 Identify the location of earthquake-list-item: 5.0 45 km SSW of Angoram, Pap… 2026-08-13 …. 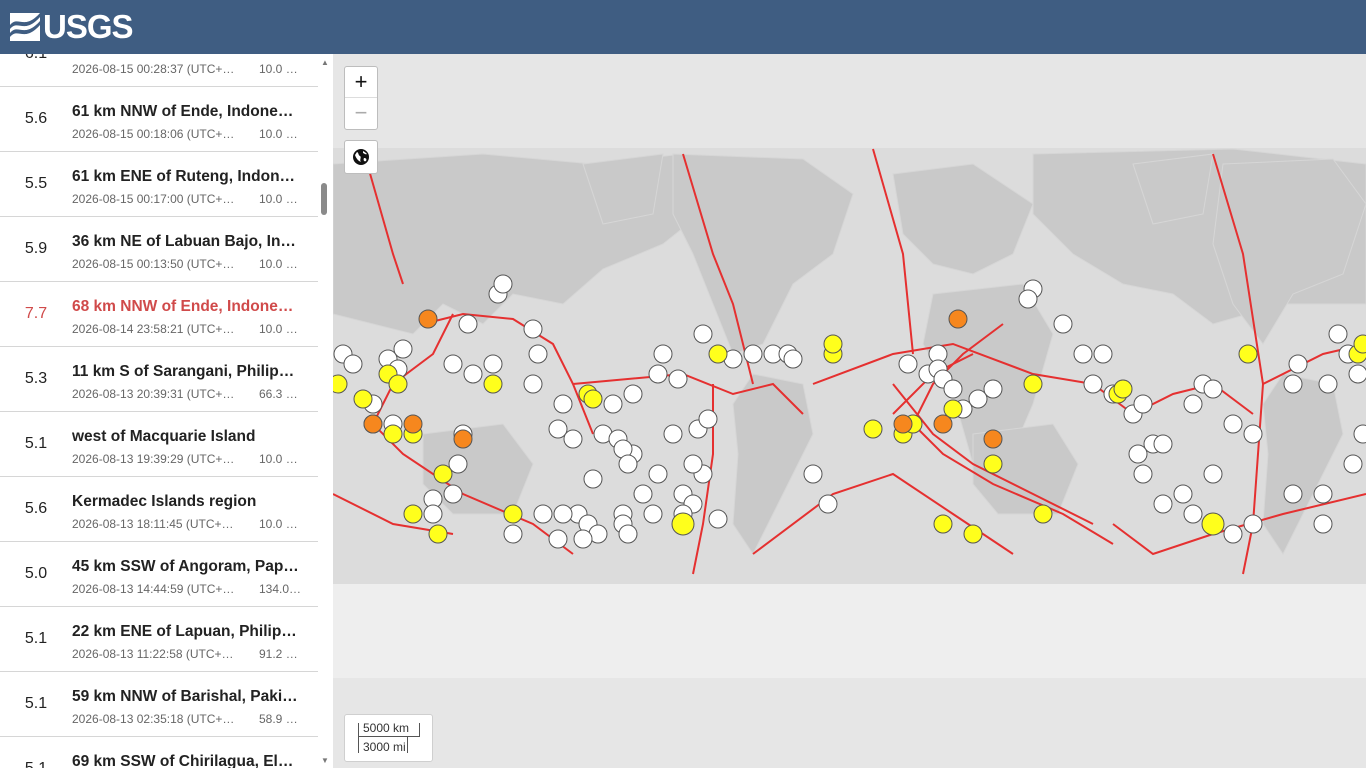
(159, 574).